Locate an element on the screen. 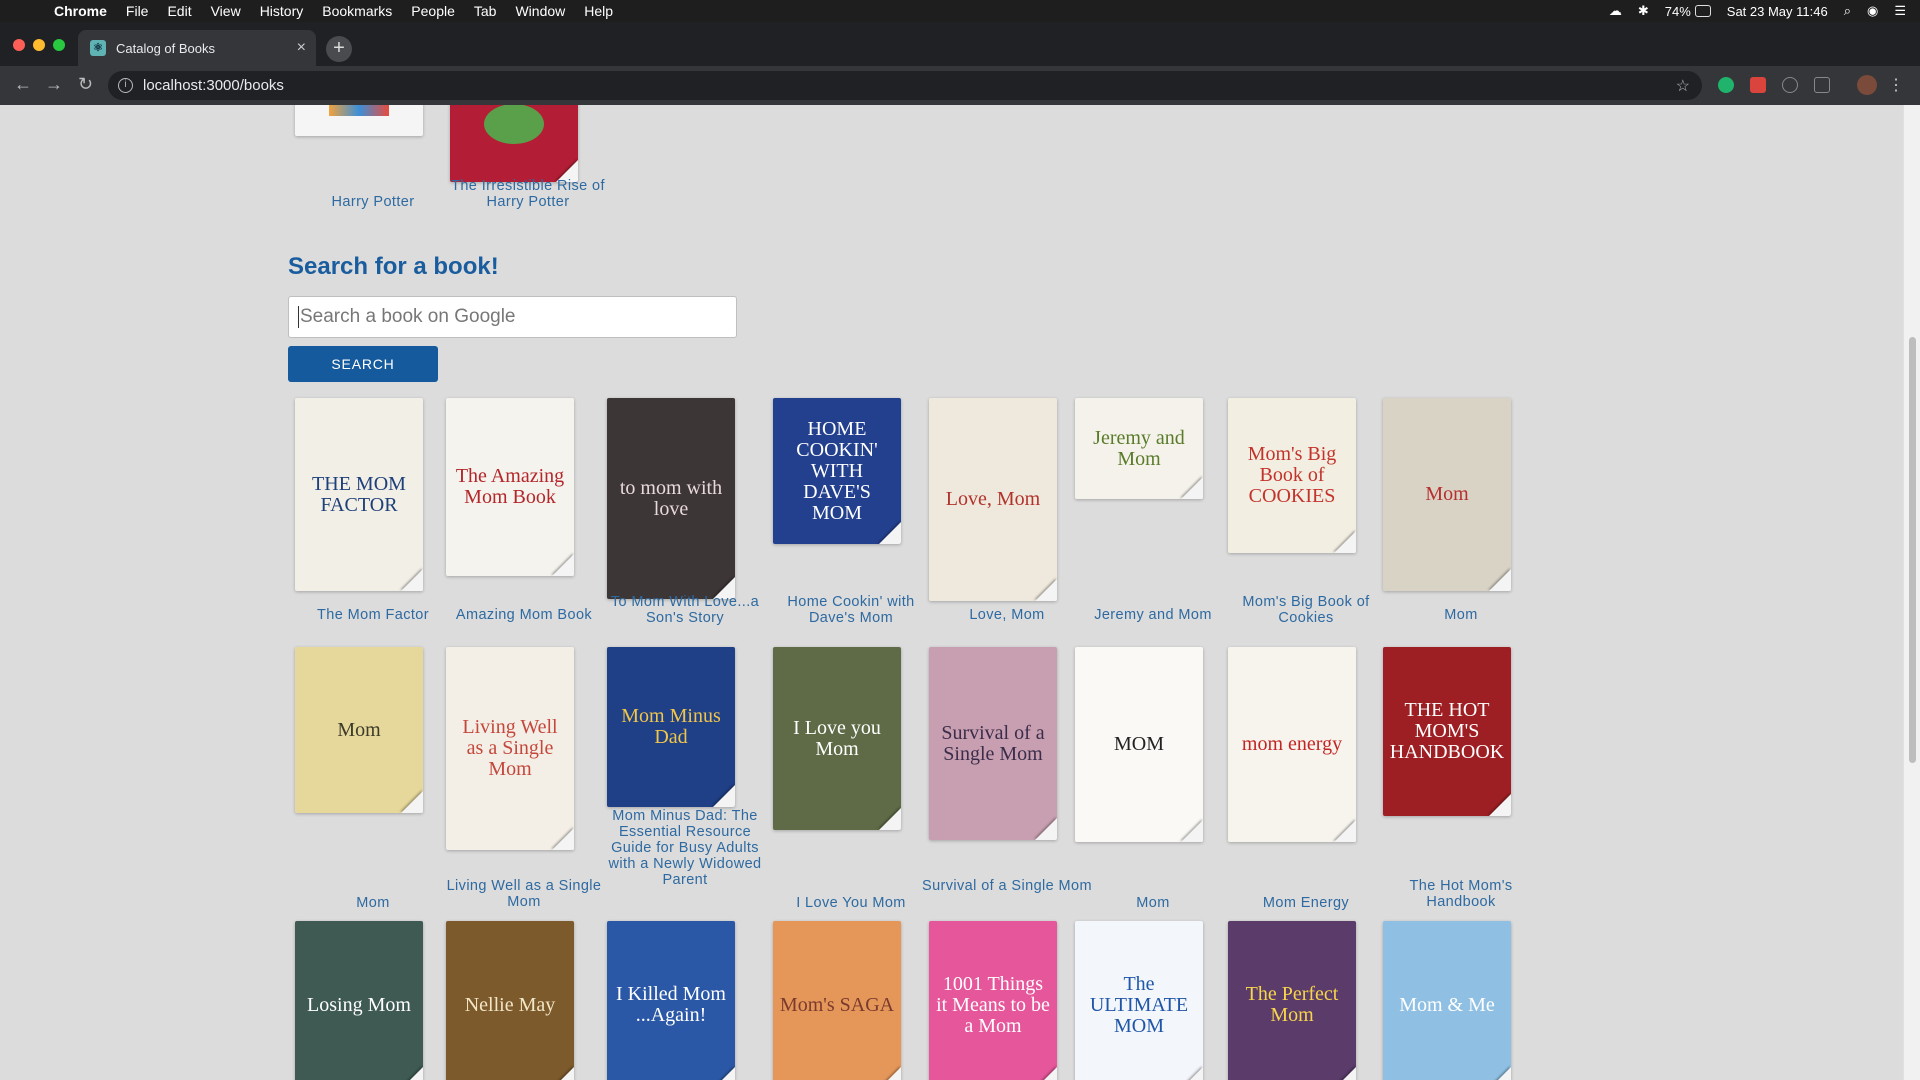 Image resolution: width=1920 pixels, height=1080 pixels. book-cover: MOM is located at coordinates (1139, 744).